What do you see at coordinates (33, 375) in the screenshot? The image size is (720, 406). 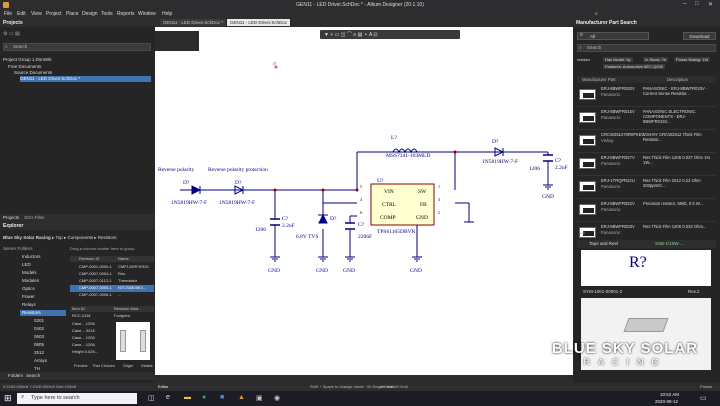 I see `tab-search: Search` at bounding box center [33, 375].